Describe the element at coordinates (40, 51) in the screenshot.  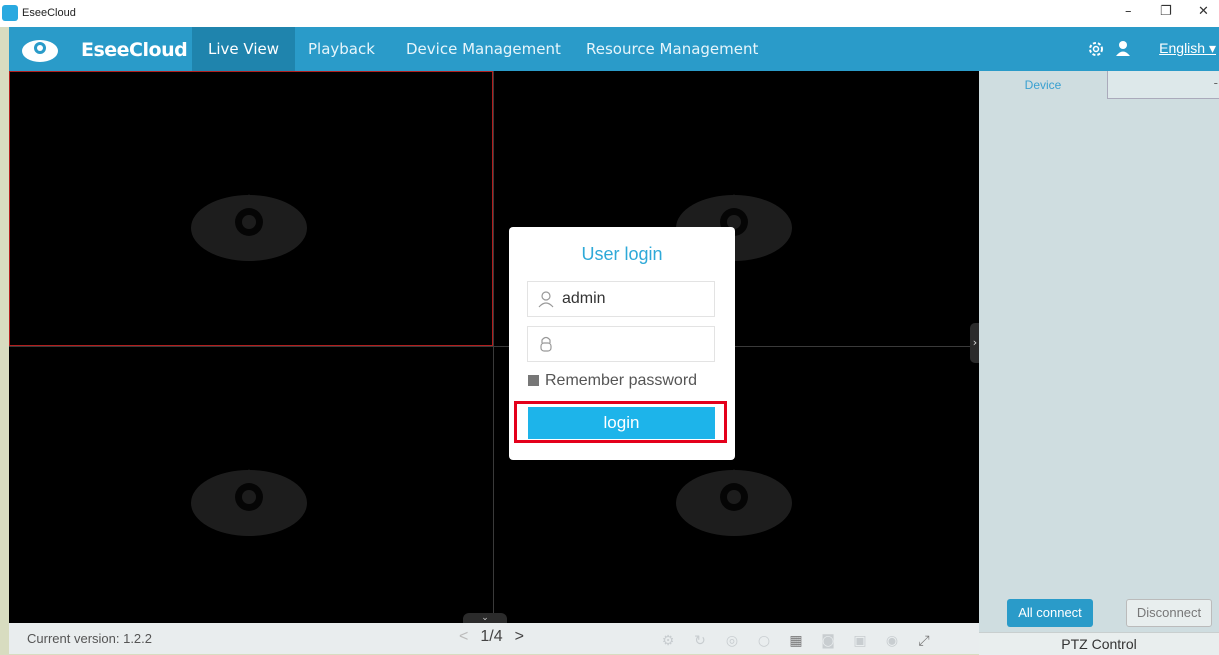
I see `cloud-logo-icon` at that location.